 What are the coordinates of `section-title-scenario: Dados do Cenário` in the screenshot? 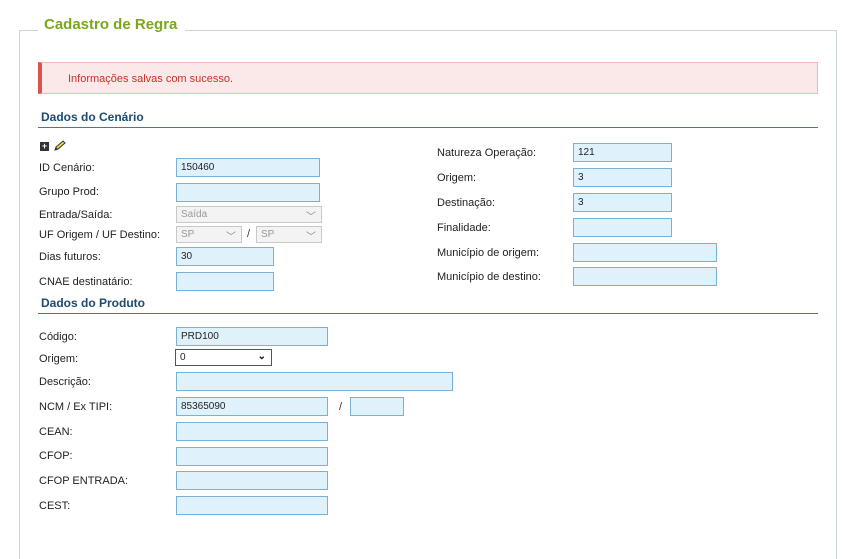 It's located at (92, 117).